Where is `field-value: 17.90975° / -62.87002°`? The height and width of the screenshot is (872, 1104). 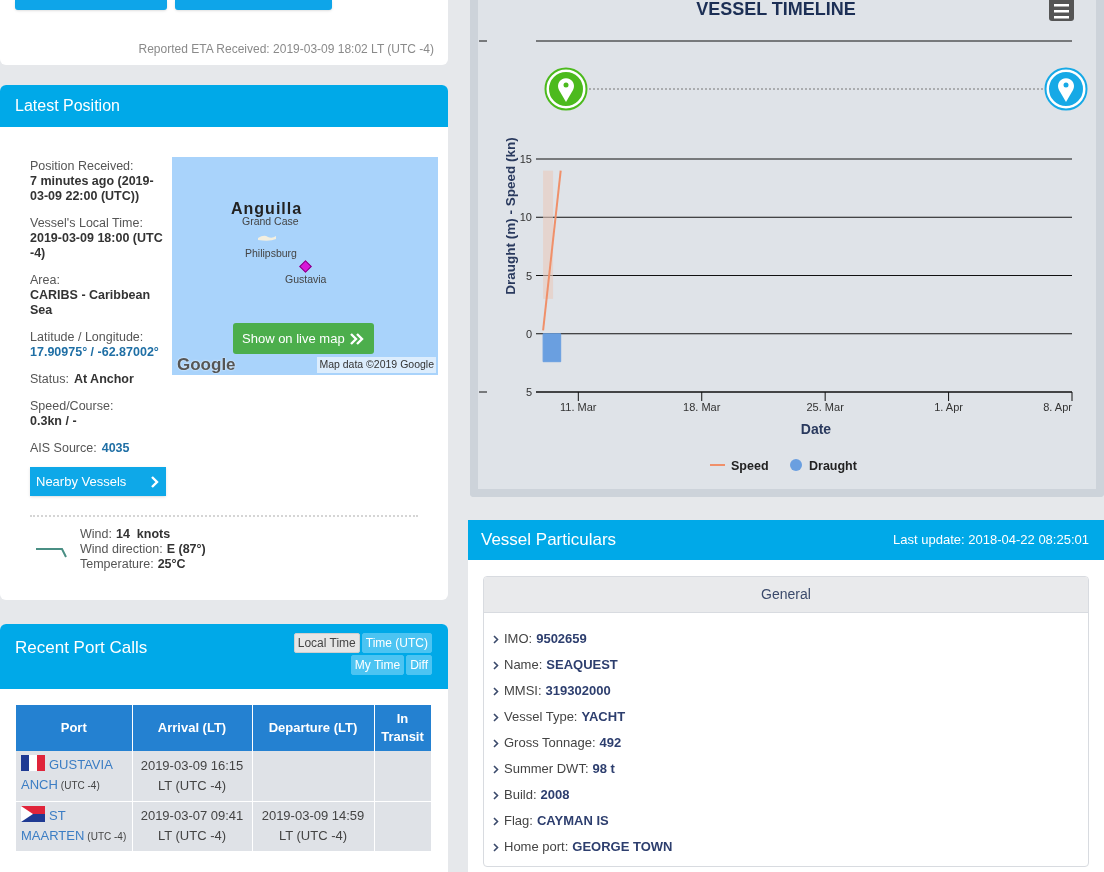
field-value: 17.90975° / -62.87002° is located at coordinates (95, 352).